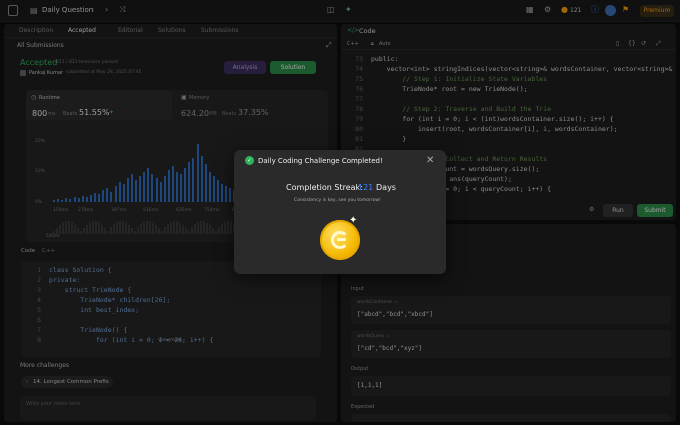 The image size is (680, 425). Describe the element at coordinates (353, 220) in the screenshot. I see `sparkle-icon: ✦` at that location.